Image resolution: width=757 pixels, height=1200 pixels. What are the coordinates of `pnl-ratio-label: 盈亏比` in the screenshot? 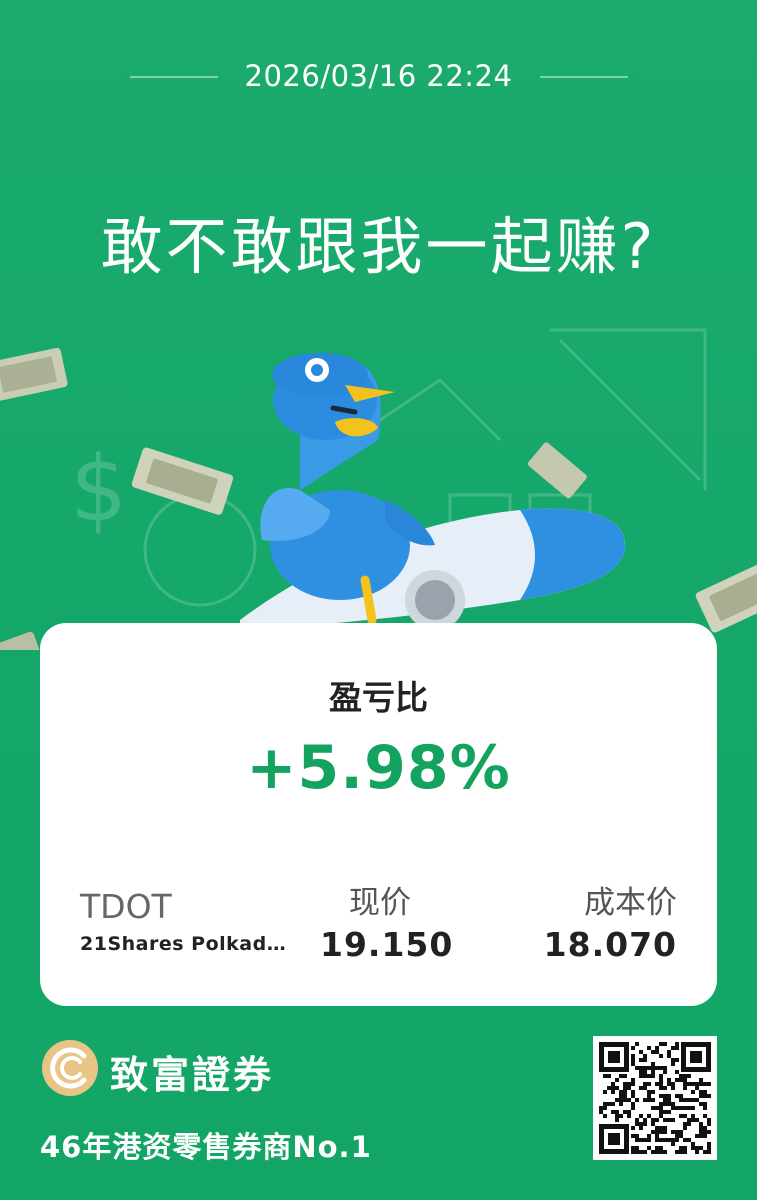 It's located at (378, 697).